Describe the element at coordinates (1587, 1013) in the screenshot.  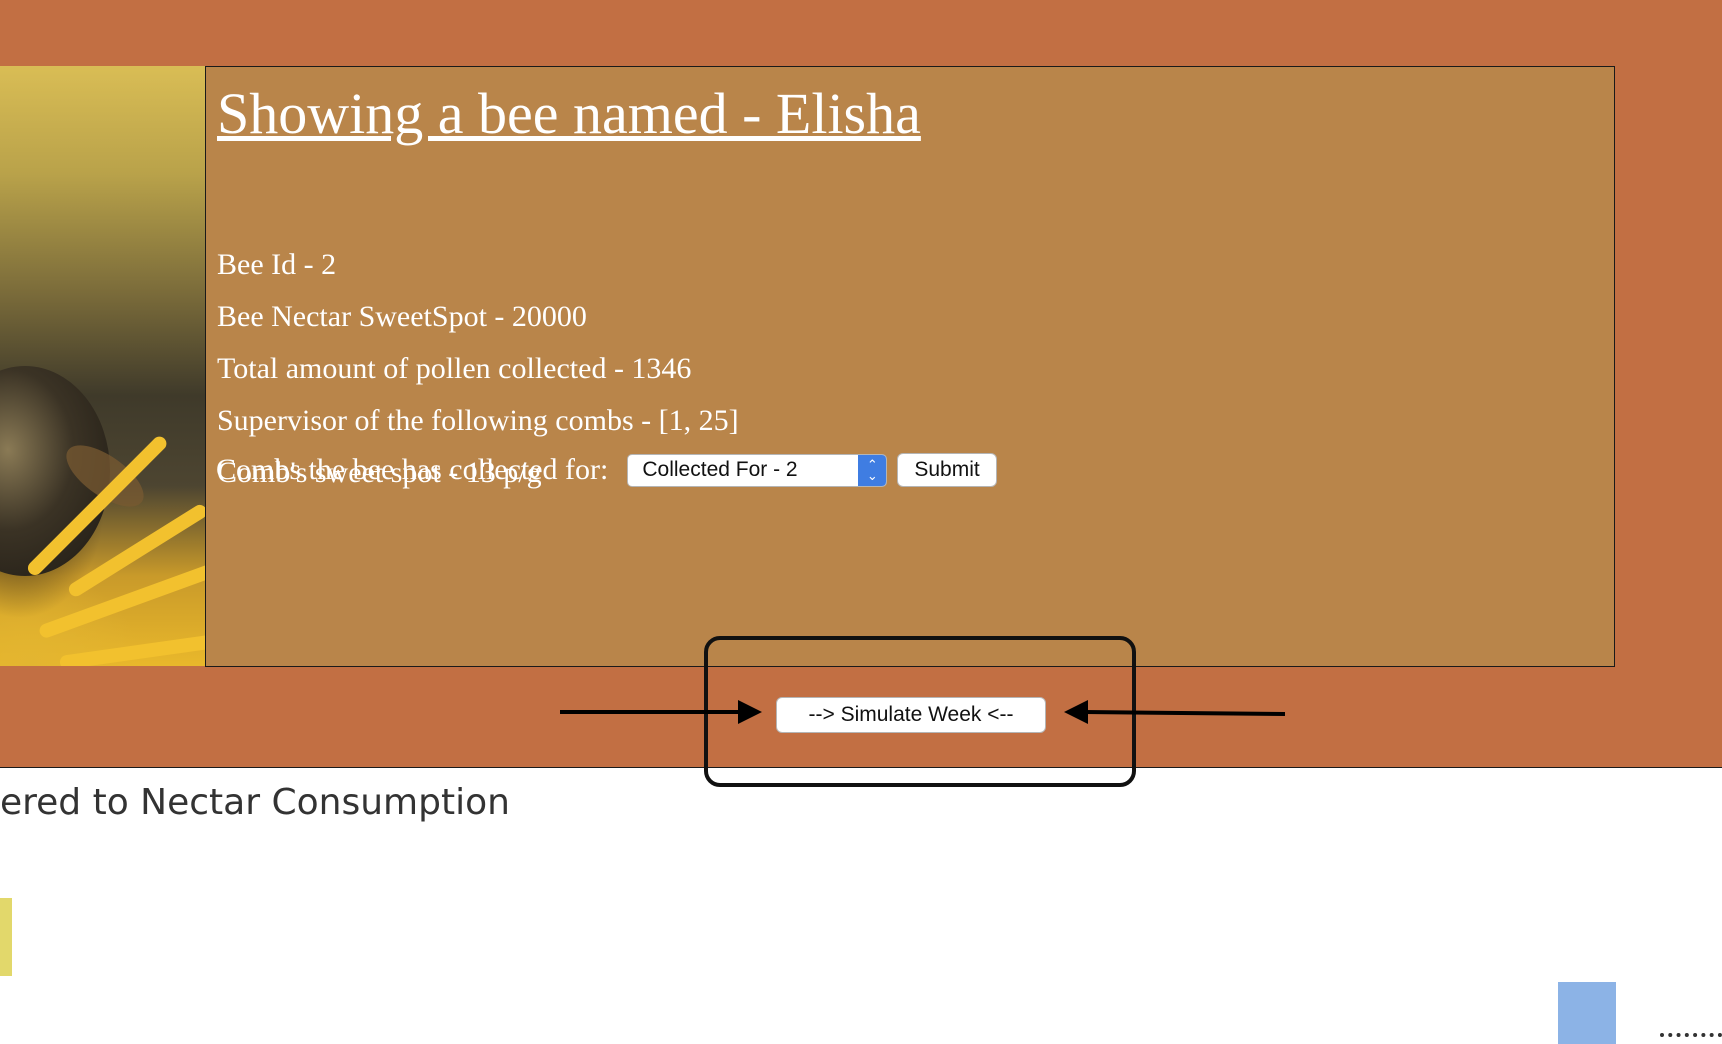
I see `chart-bar-blue` at that location.